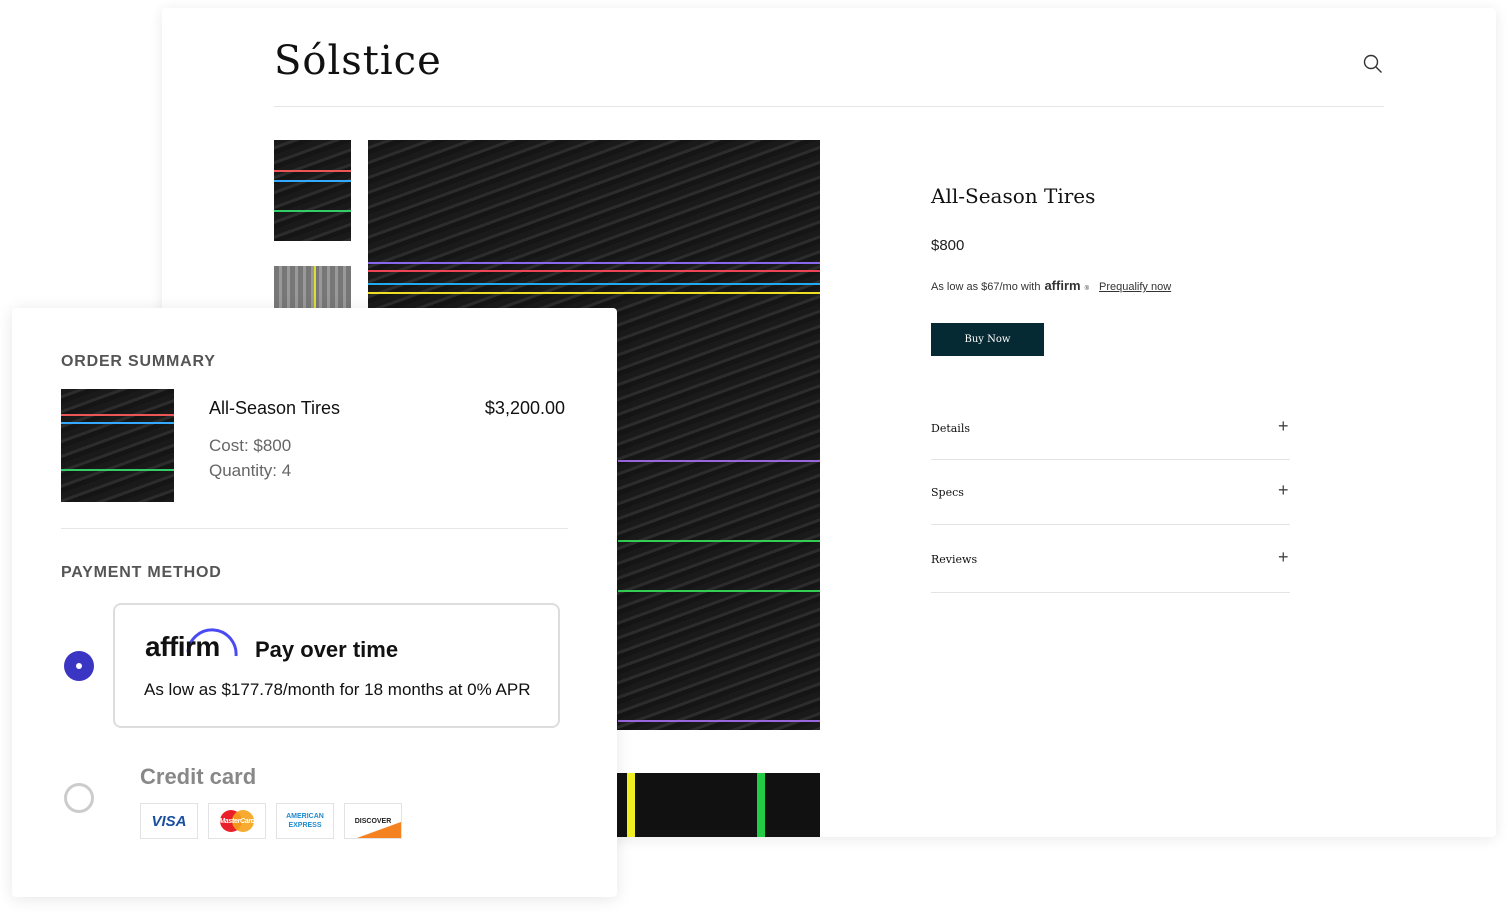 This screenshot has width=1508, height=916. What do you see at coordinates (950, 428) in the screenshot?
I see `accordion-details: Details` at bounding box center [950, 428].